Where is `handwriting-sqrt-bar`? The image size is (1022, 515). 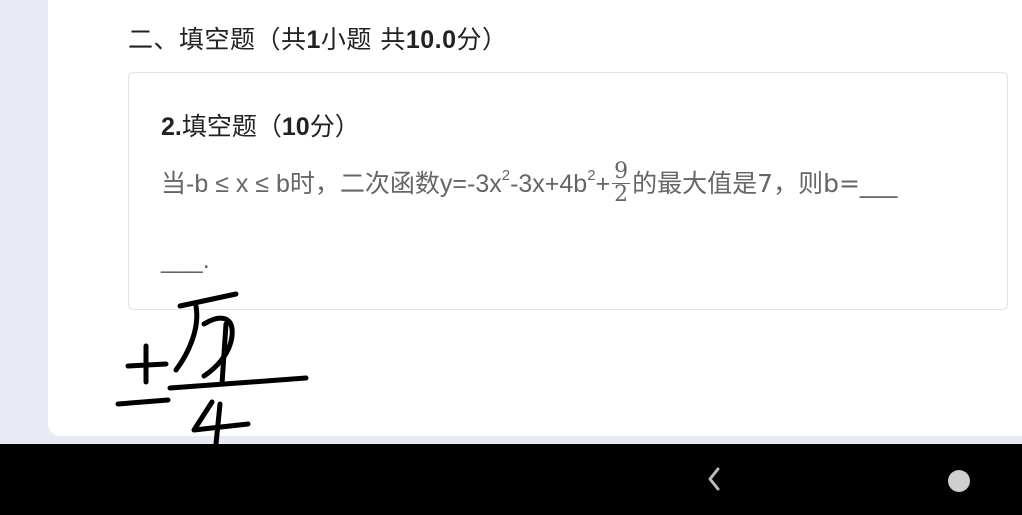 handwriting-sqrt-bar is located at coordinates (208, 300).